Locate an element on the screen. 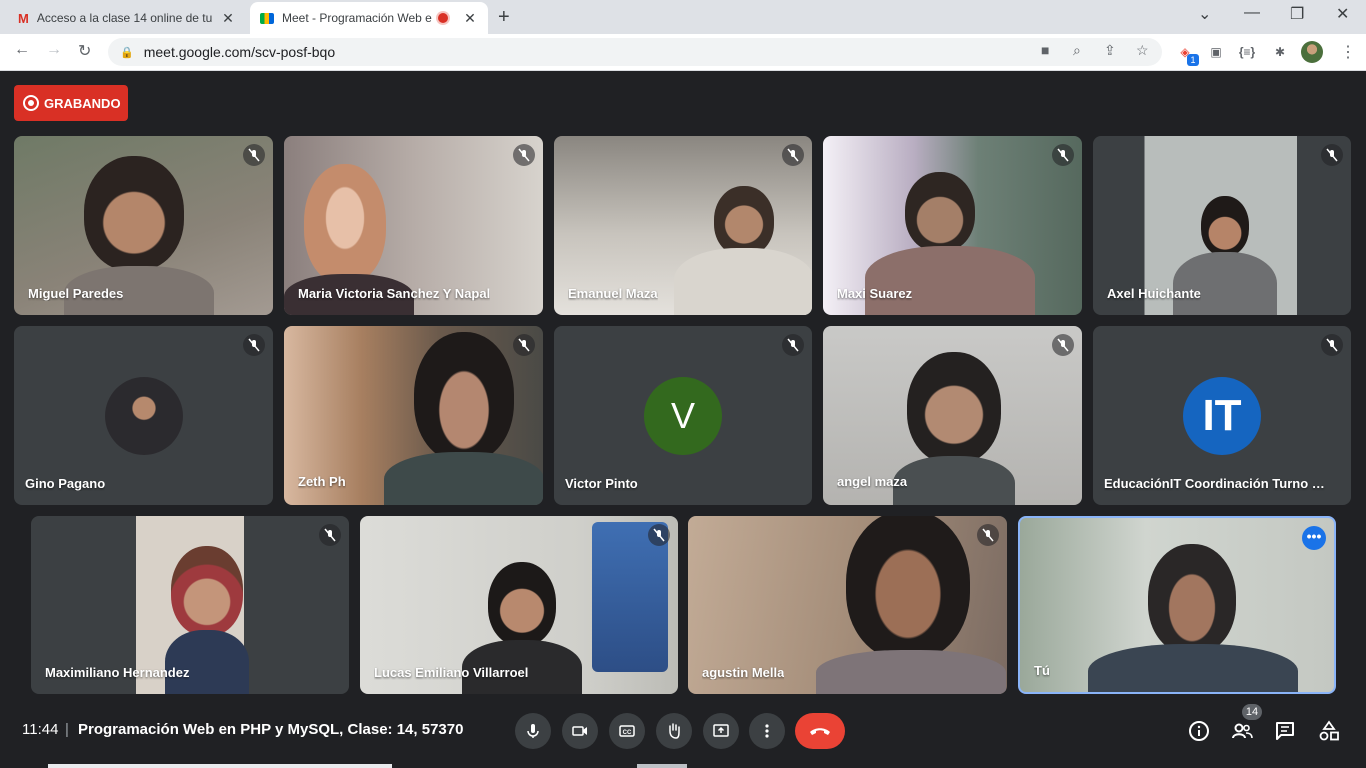 This screenshot has width=1366, height=768. lock-icon: 🔒 is located at coordinates (127, 52).